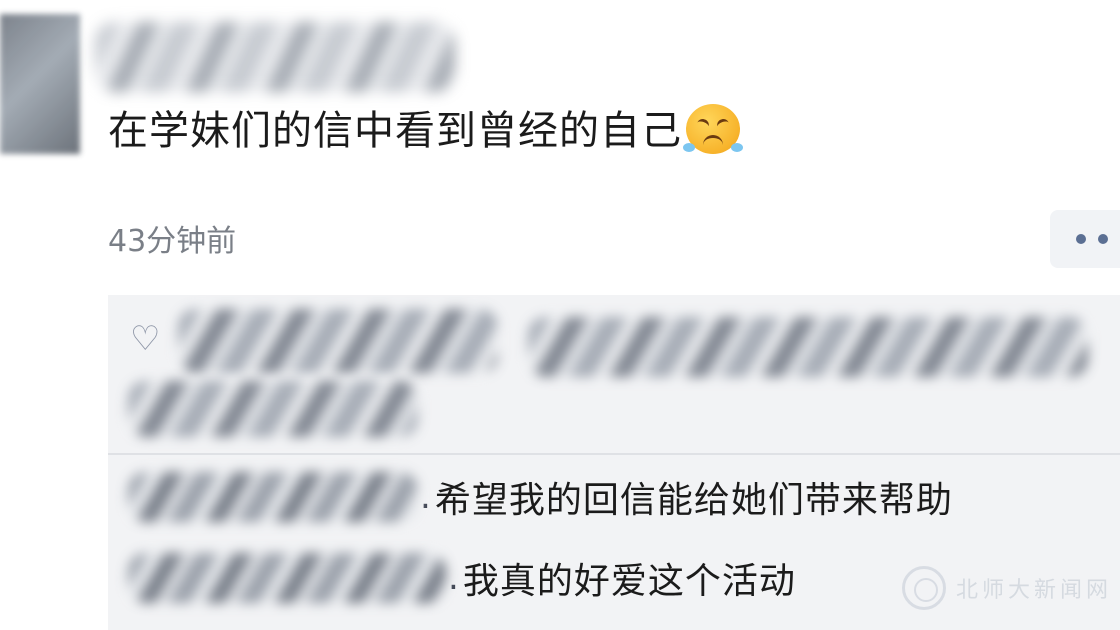 The height and width of the screenshot is (630, 1120). Describe the element at coordinates (145, 339) in the screenshot. I see `heart-icon: ♡` at that location.